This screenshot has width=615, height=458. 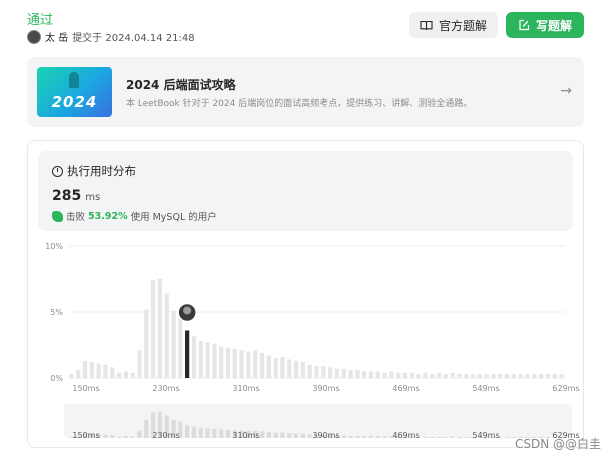 What do you see at coordinates (405, 388) in the screenshot?
I see `x-tick-label: 469ms` at bounding box center [405, 388].